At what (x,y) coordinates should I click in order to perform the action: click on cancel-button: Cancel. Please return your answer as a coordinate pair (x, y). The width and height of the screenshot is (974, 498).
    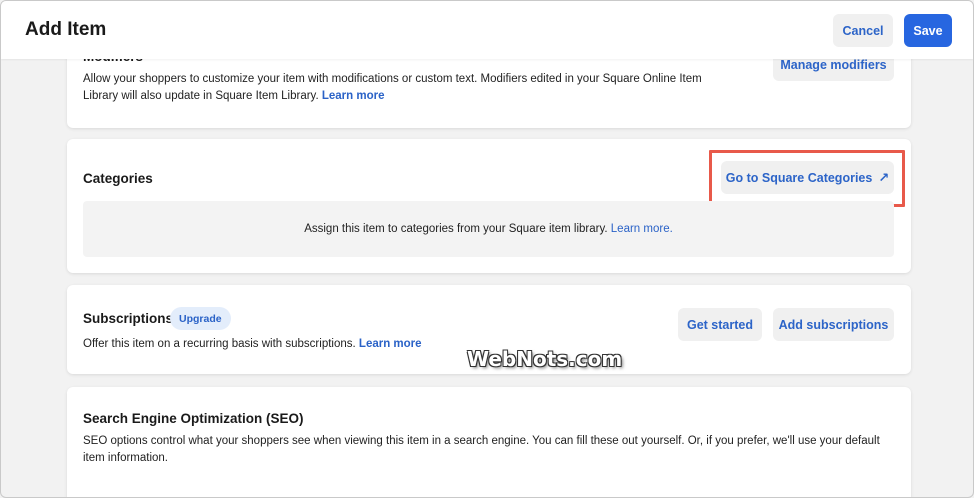
    Looking at the image, I should click on (863, 30).